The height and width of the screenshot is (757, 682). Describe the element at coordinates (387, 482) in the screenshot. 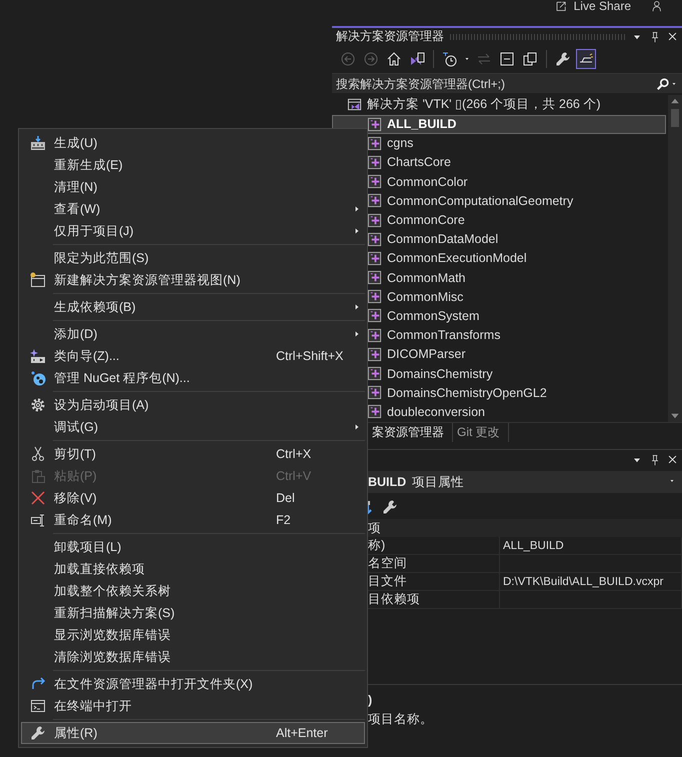

I see `object-name: BUILD` at that location.